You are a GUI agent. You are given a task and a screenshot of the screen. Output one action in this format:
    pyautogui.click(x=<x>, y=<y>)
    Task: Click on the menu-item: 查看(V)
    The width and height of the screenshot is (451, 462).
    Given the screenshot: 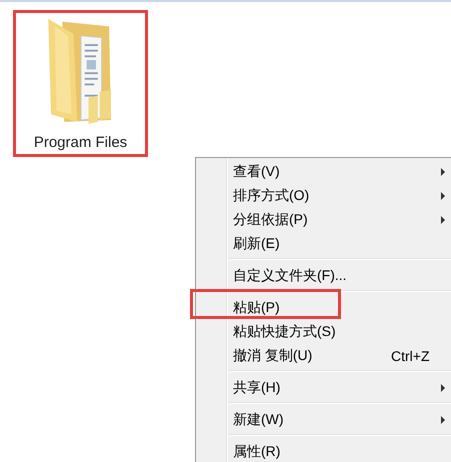 What is the action you would take?
    pyautogui.click(x=323, y=171)
    